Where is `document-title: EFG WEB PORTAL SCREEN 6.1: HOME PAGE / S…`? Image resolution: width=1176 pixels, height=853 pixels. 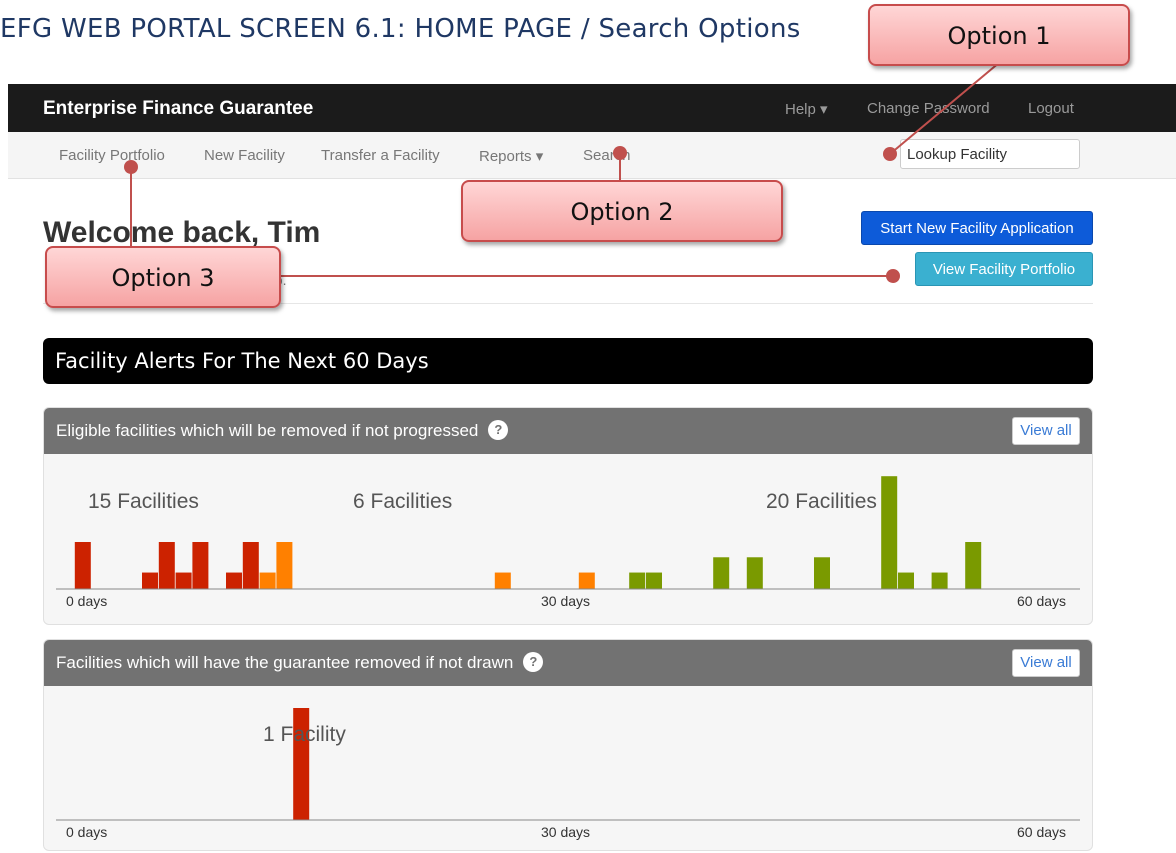 document-title: EFG WEB PORTAL SCREEN 6.1: HOME PAGE / S… is located at coordinates (400, 29).